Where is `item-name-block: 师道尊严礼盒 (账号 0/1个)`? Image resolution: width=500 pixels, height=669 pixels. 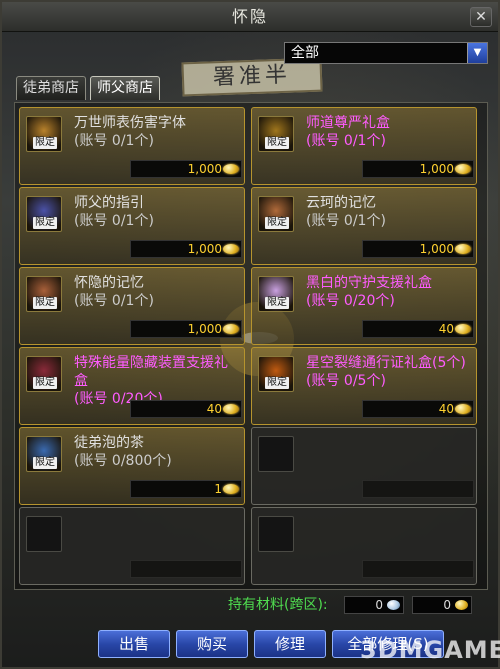 item-name-block: 师道尊严礼盒 (账号 0/1个) is located at coordinates (389, 132).